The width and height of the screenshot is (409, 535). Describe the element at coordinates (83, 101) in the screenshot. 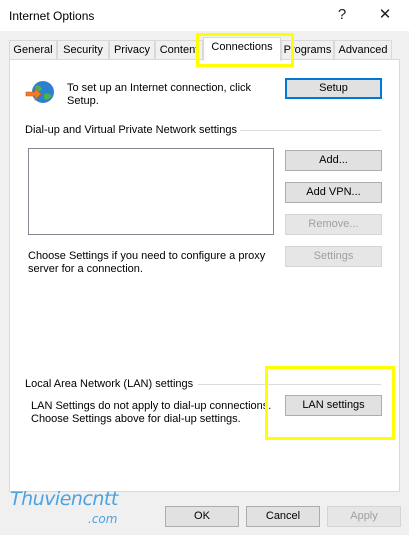

I see `setup-description-line2: Setup.` at that location.